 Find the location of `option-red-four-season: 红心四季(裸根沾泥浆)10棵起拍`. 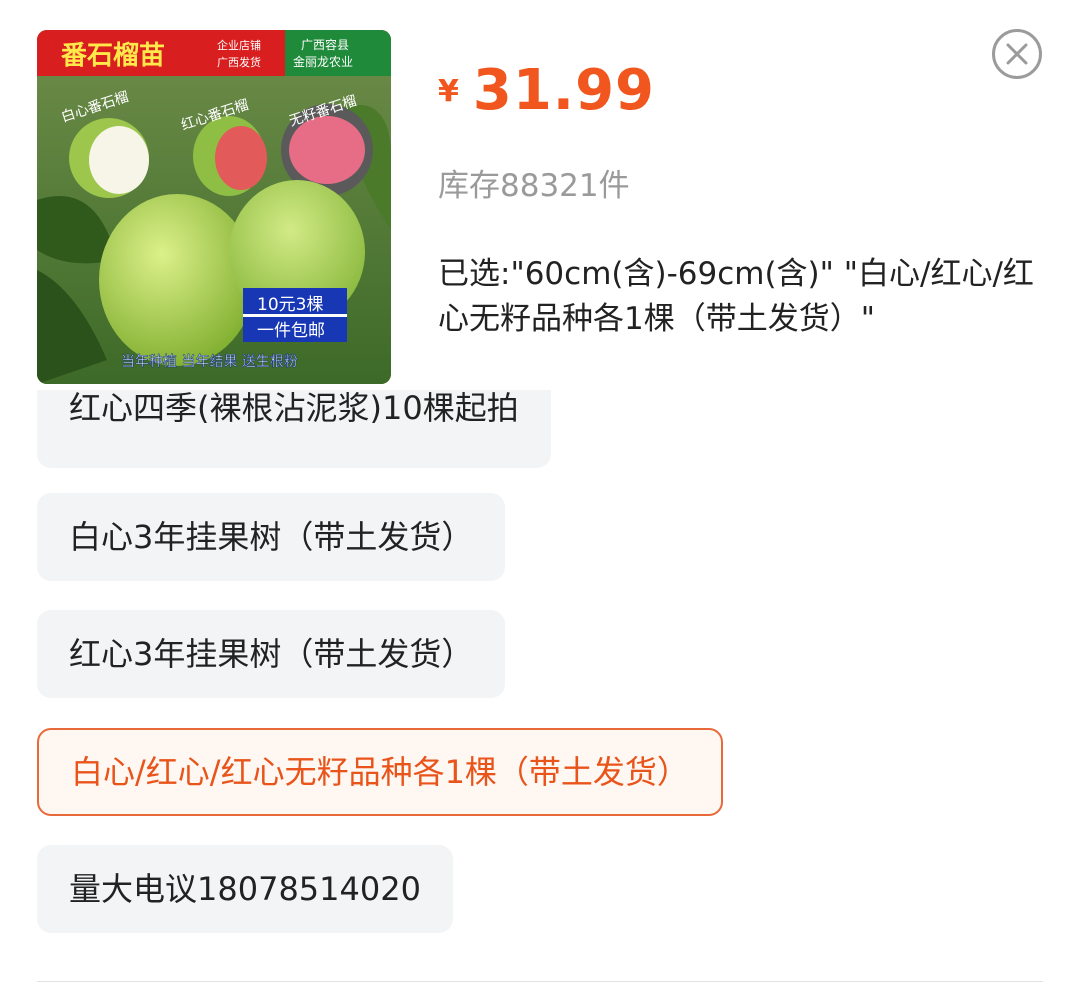

option-red-four-season: 红心四季(裸根沾泥浆)10棵起拍 is located at coordinates (294, 429).